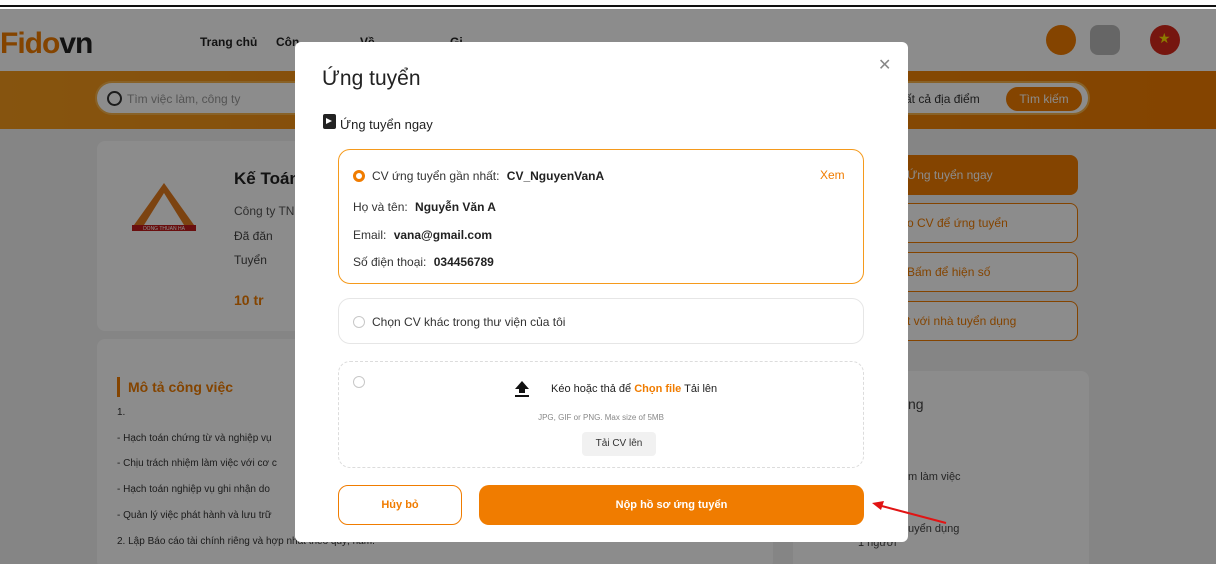 The width and height of the screenshot is (1216, 564). What do you see at coordinates (522, 389) in the screenshot?
I see `upload-icon` at bounding box center [522, 389].